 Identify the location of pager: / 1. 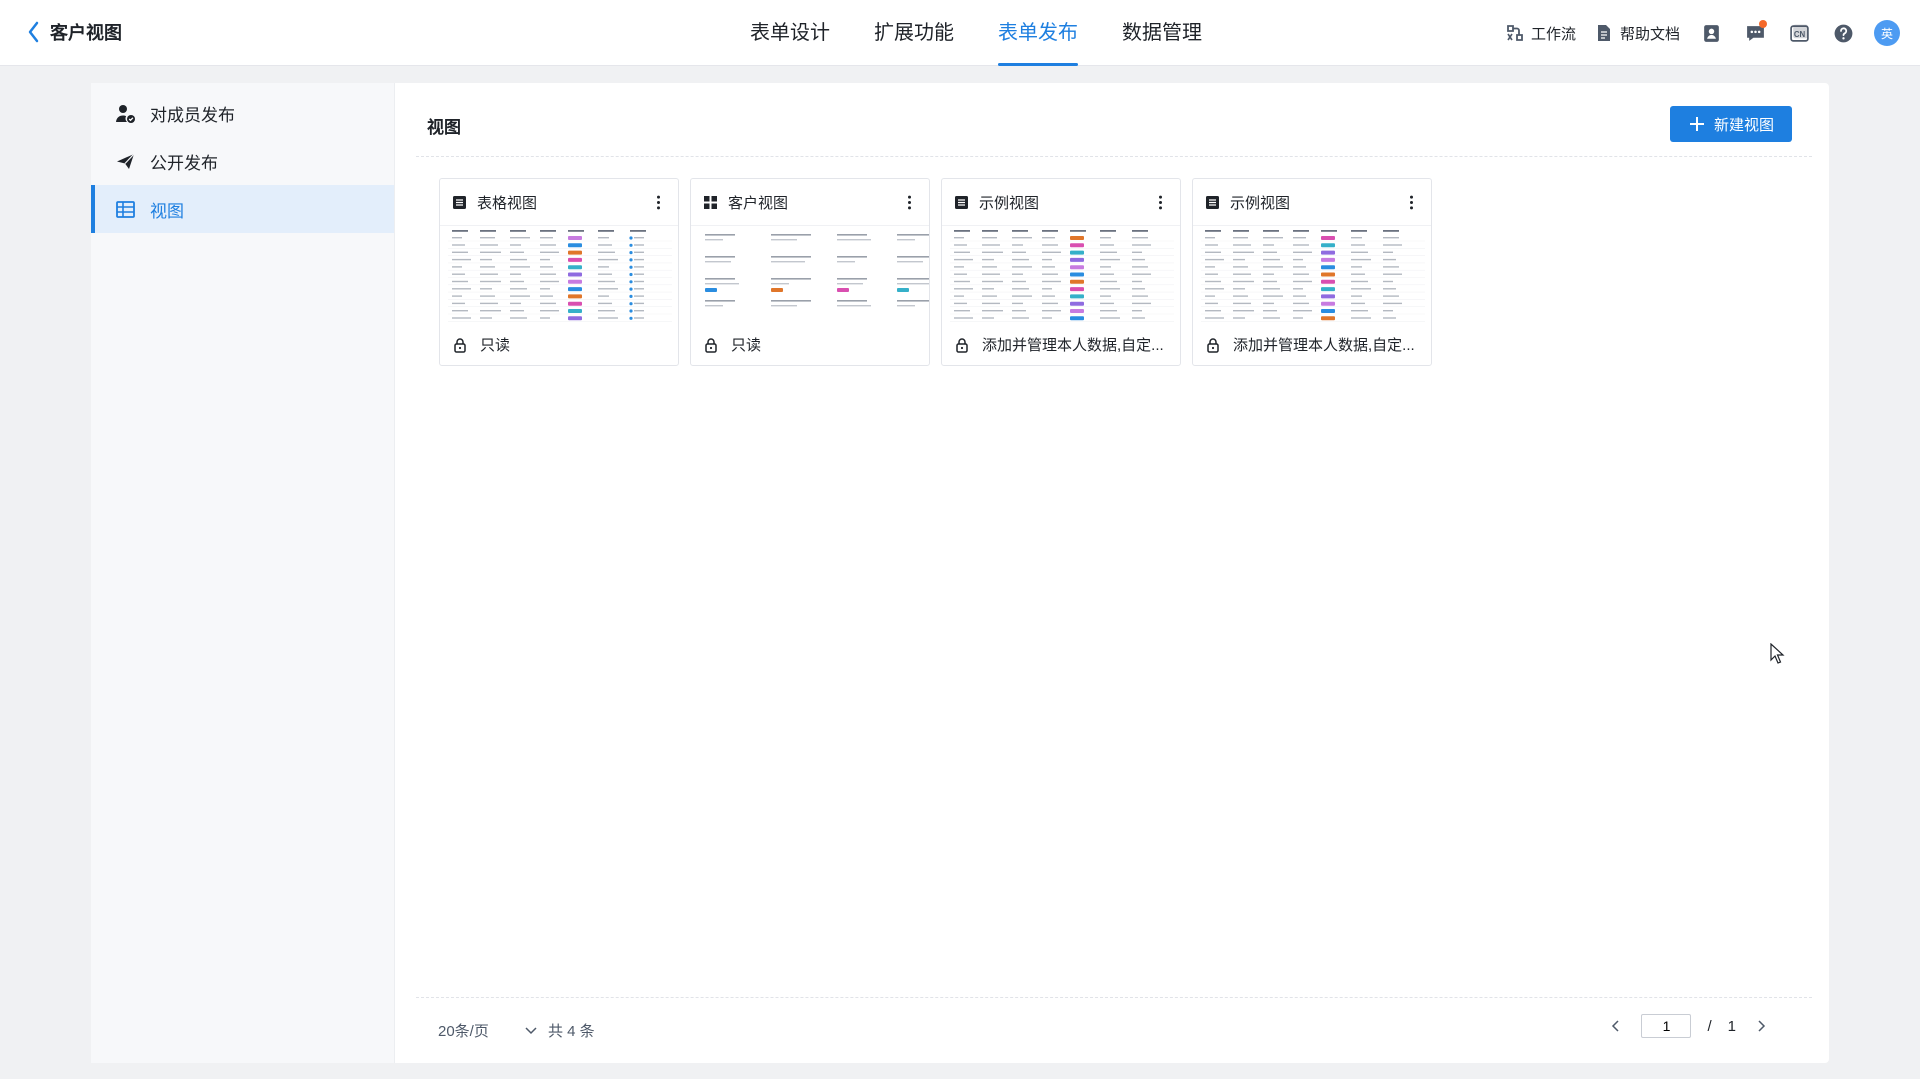
(1688, 1026).